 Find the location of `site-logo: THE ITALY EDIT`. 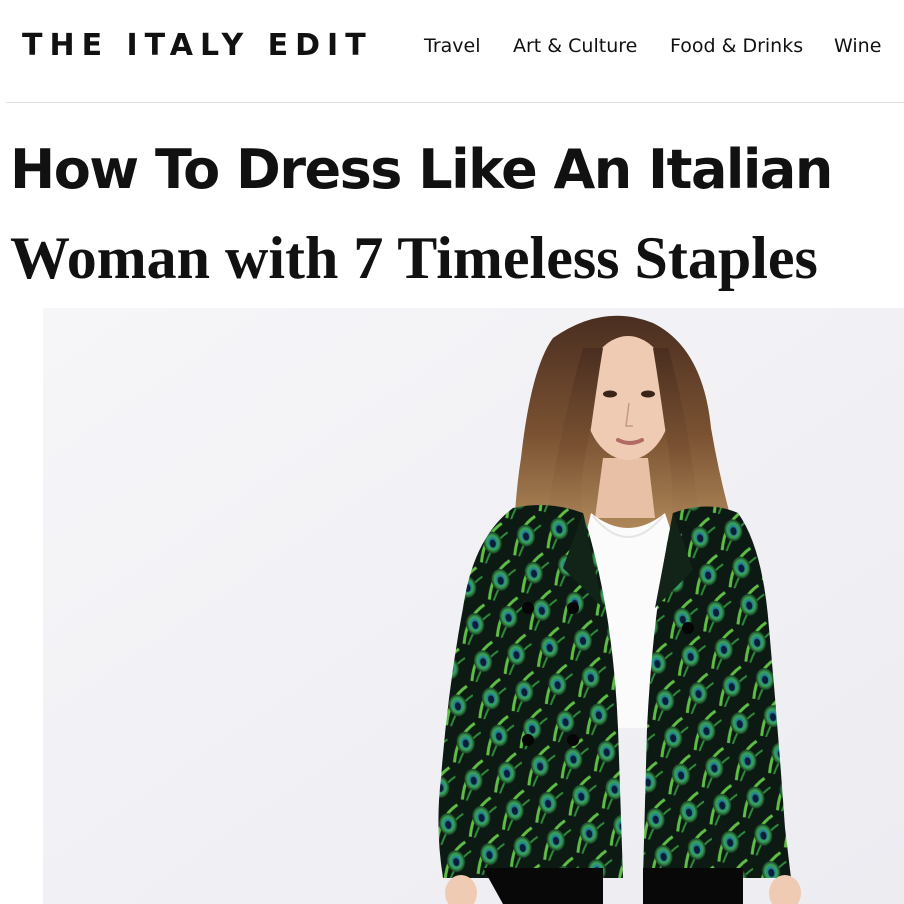

site-logo: THE ITALY EDIT is located at coordinates (197, 46).